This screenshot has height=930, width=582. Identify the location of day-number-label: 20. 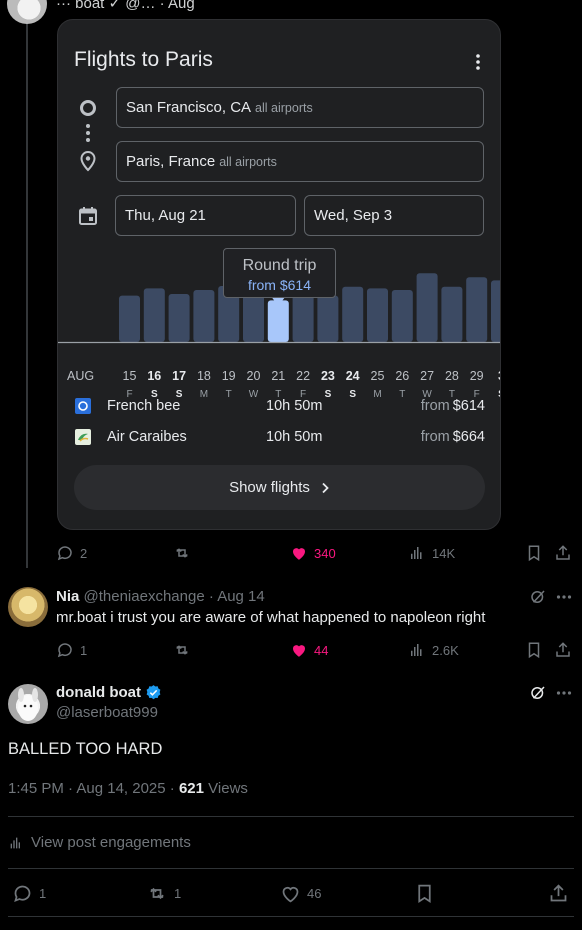
(254, 376).